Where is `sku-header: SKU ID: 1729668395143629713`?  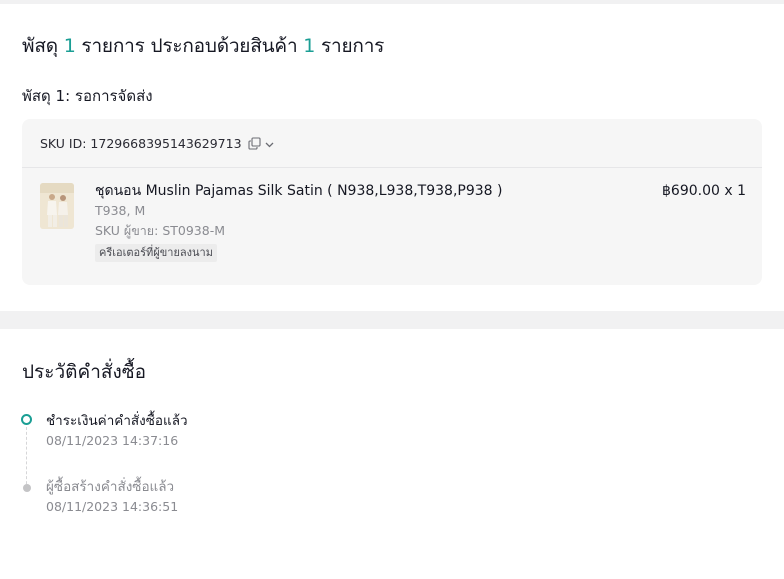
sku-header: SKU ID: 1729668395143629713 is located at coordinates (392, 143).